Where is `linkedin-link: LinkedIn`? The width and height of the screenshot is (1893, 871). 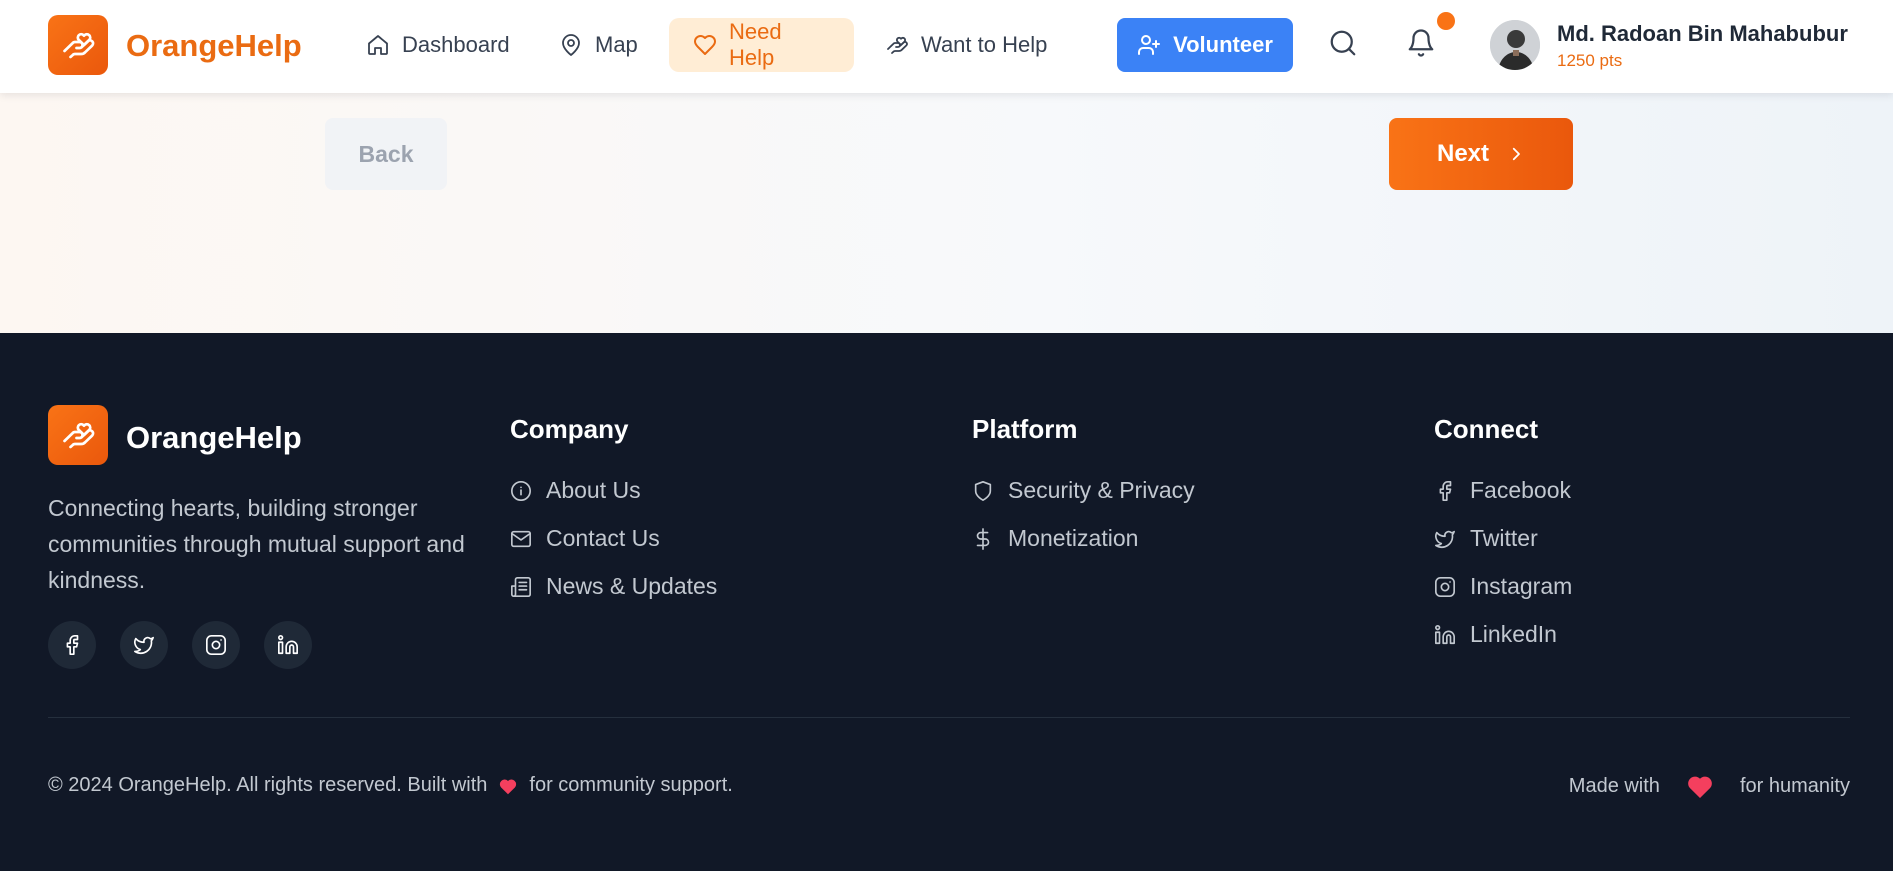
linkedin-link: LinkedIn is located at coordinates (1495, 634).